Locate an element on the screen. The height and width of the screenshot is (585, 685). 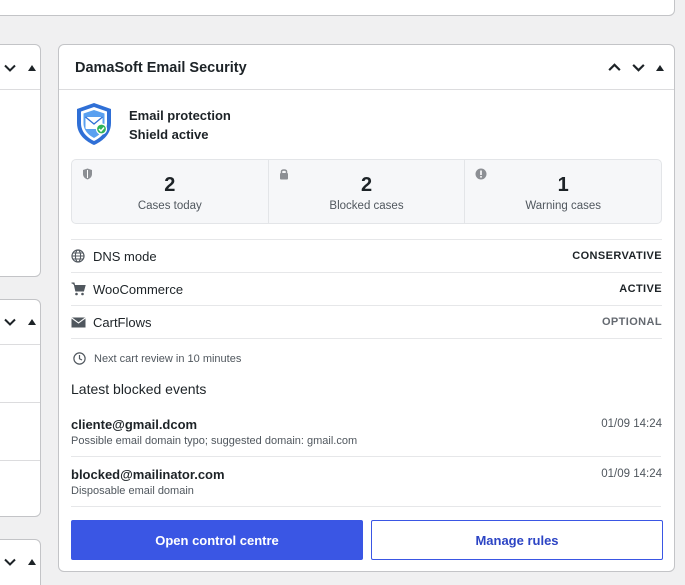
move-up-icon is located at coordinates (614, 67).